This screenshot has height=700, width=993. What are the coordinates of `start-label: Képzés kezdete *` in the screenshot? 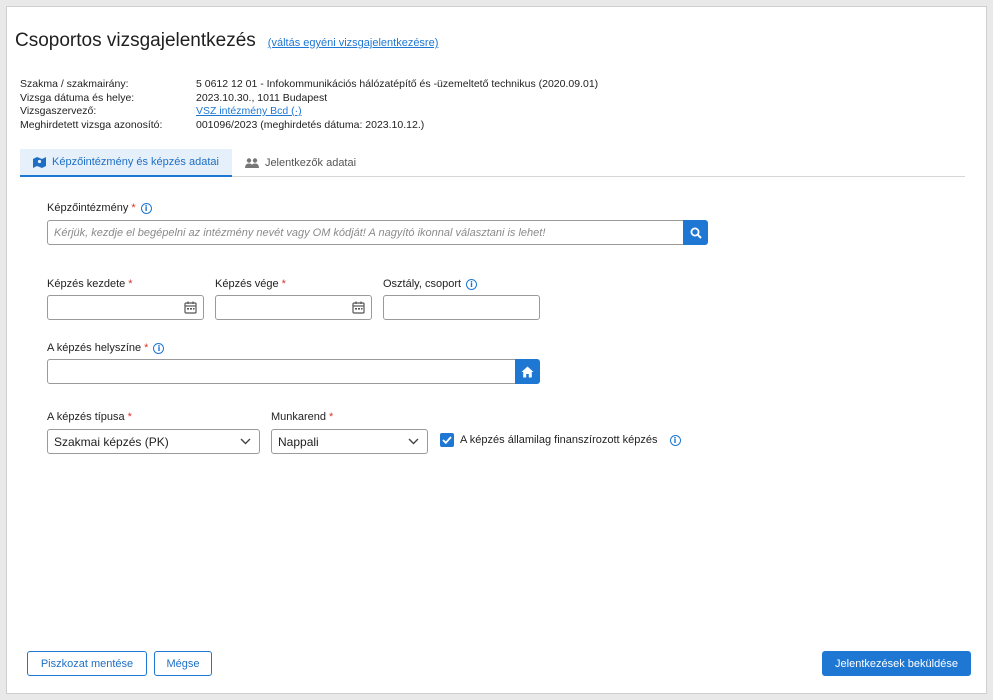 It's located at (90, 284).